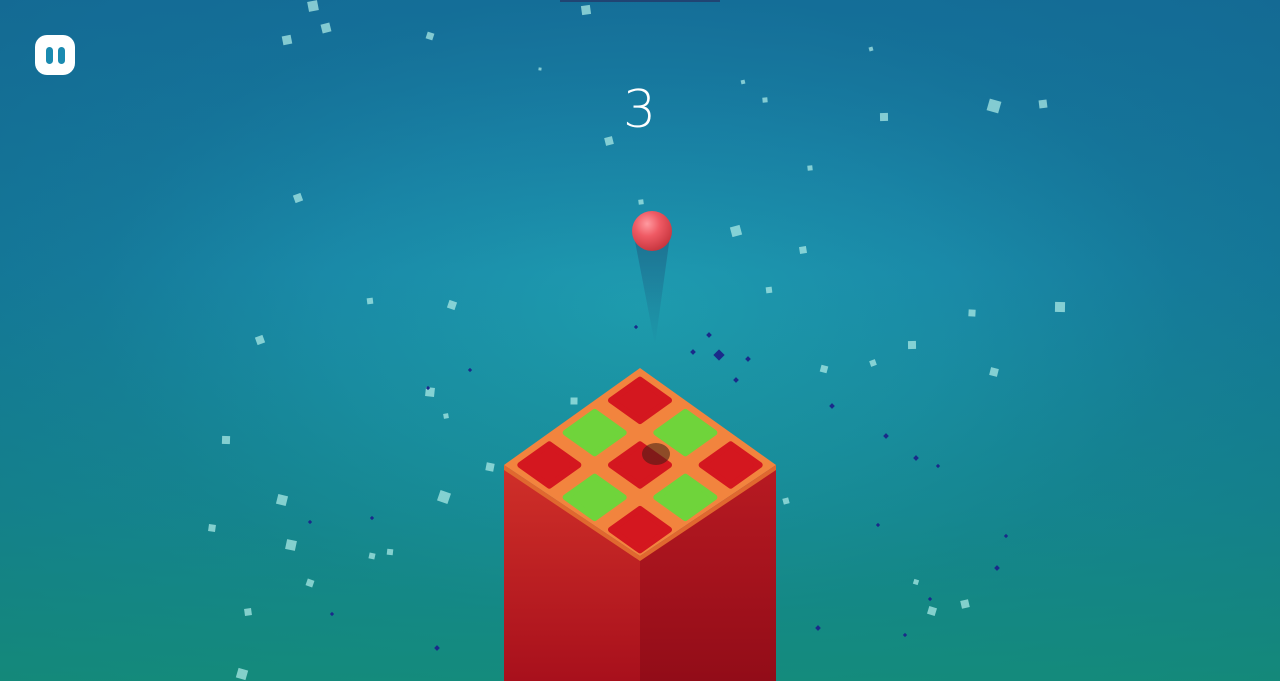 Image resolution: width=1280 pixels, height=681 pixels. I want to click on pause-button, so click(55, 55).